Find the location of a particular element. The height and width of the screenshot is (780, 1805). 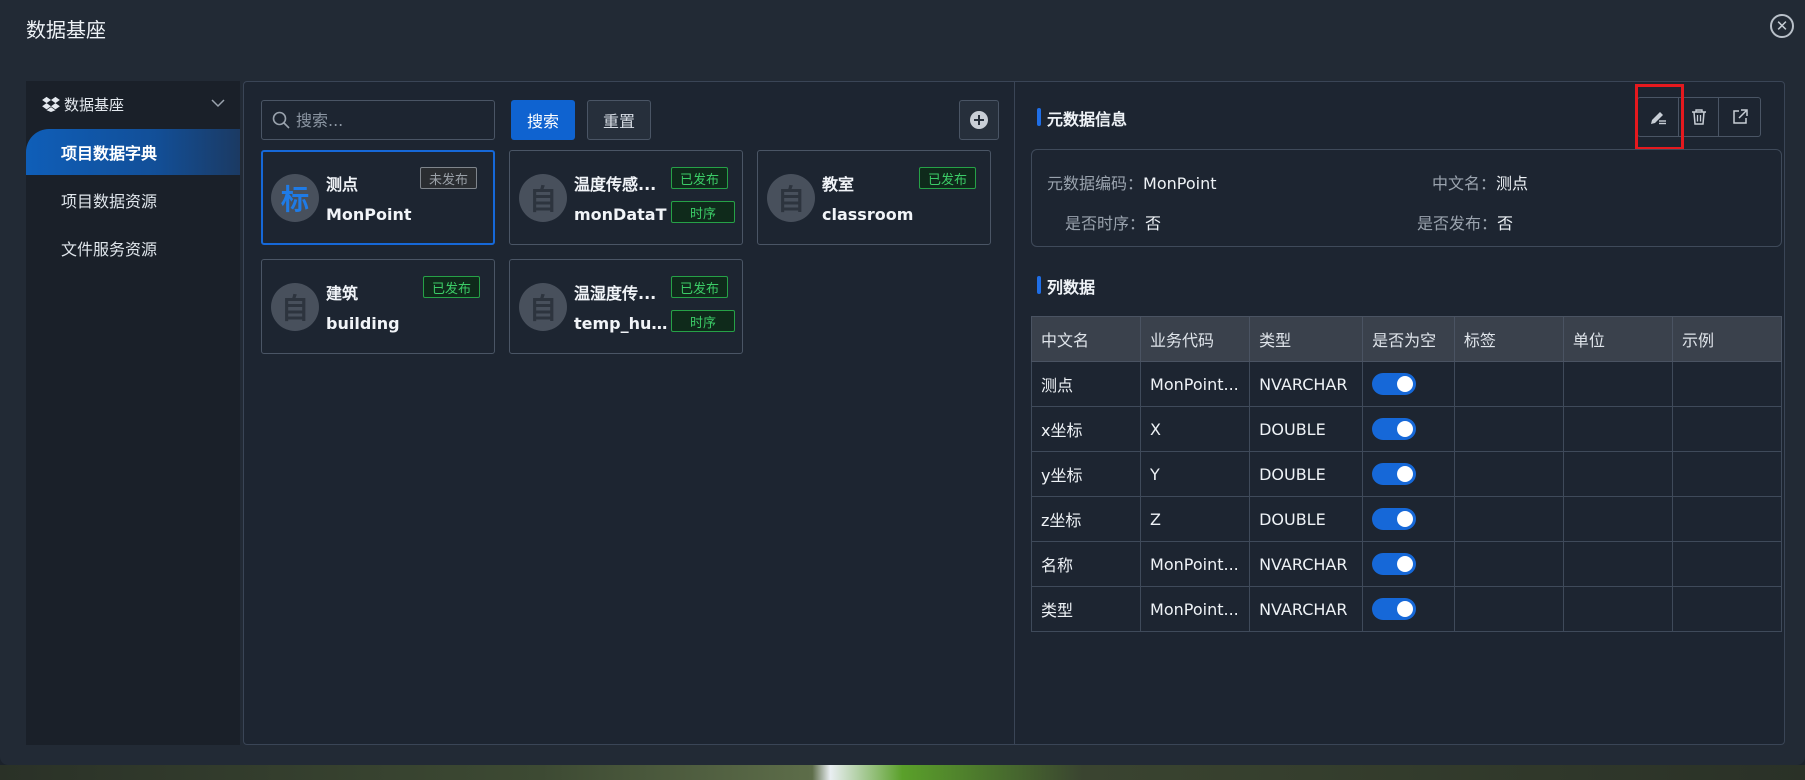

cell-cn: 测点 is located at coordinates (1086, 384).